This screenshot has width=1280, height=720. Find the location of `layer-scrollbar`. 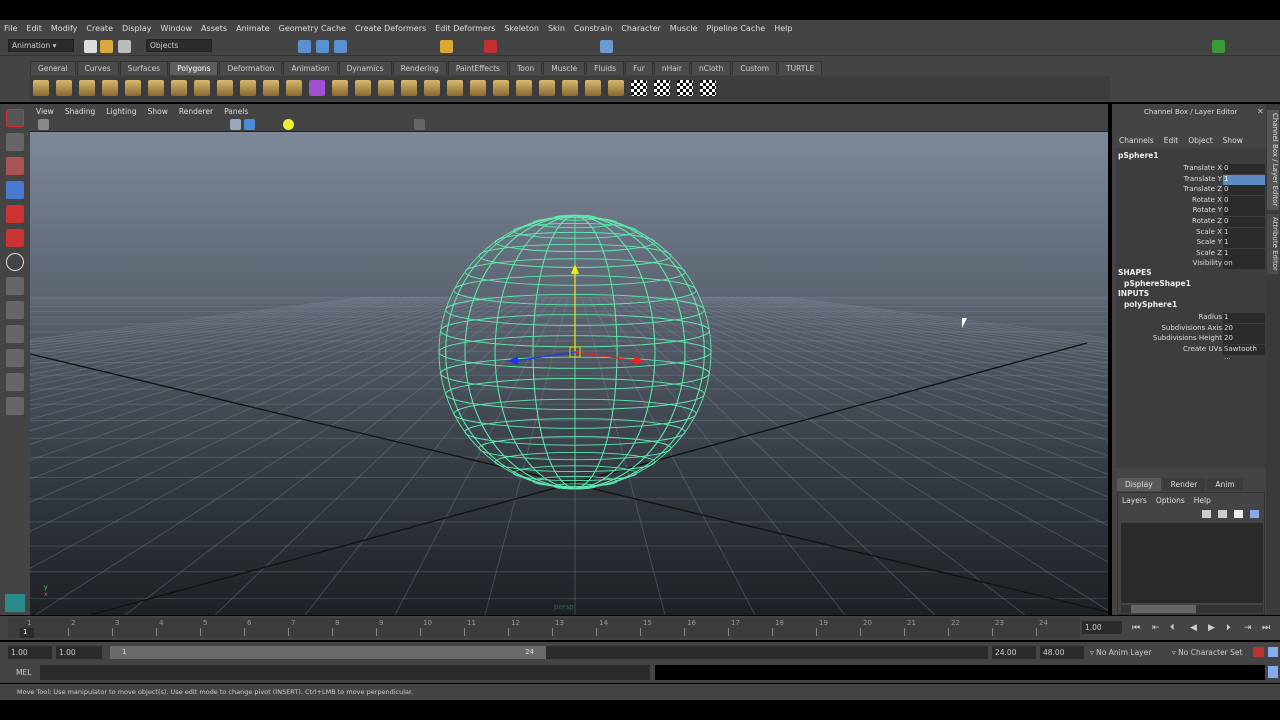

layer-scrollbar is located at coordinates (1192, 609).